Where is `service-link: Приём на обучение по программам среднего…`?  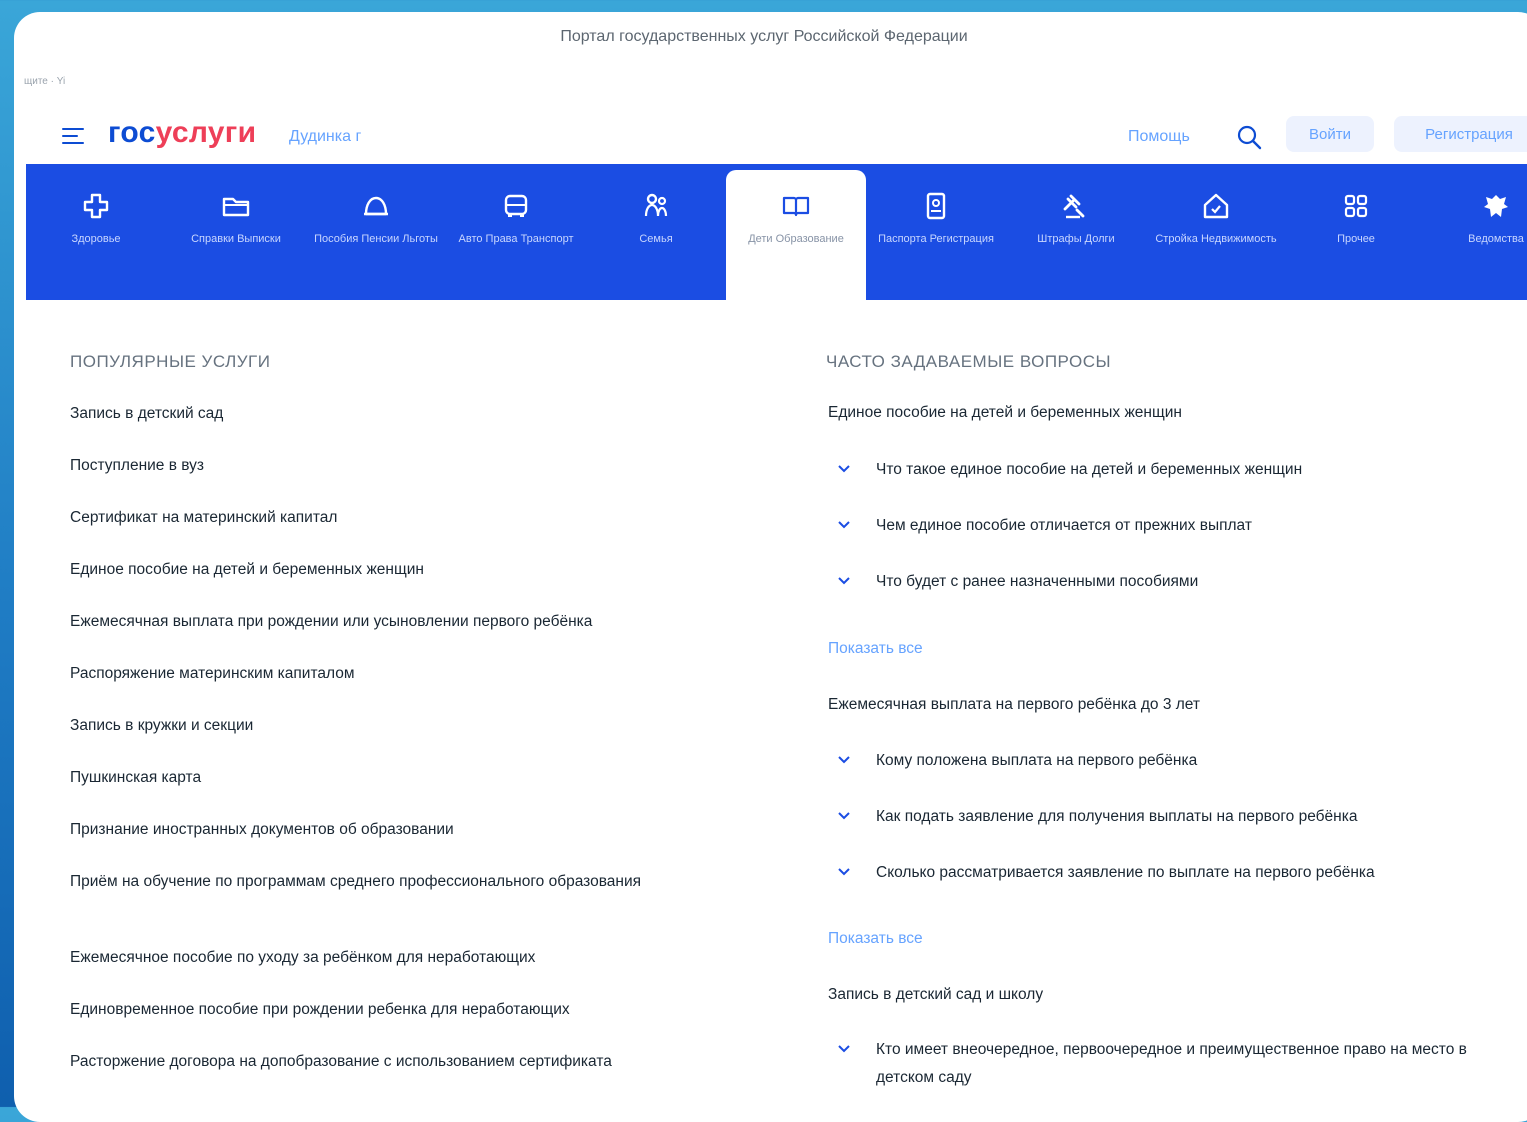
service-link: Приём на обучение по программам среднего… is located at coordinates (370, 882).